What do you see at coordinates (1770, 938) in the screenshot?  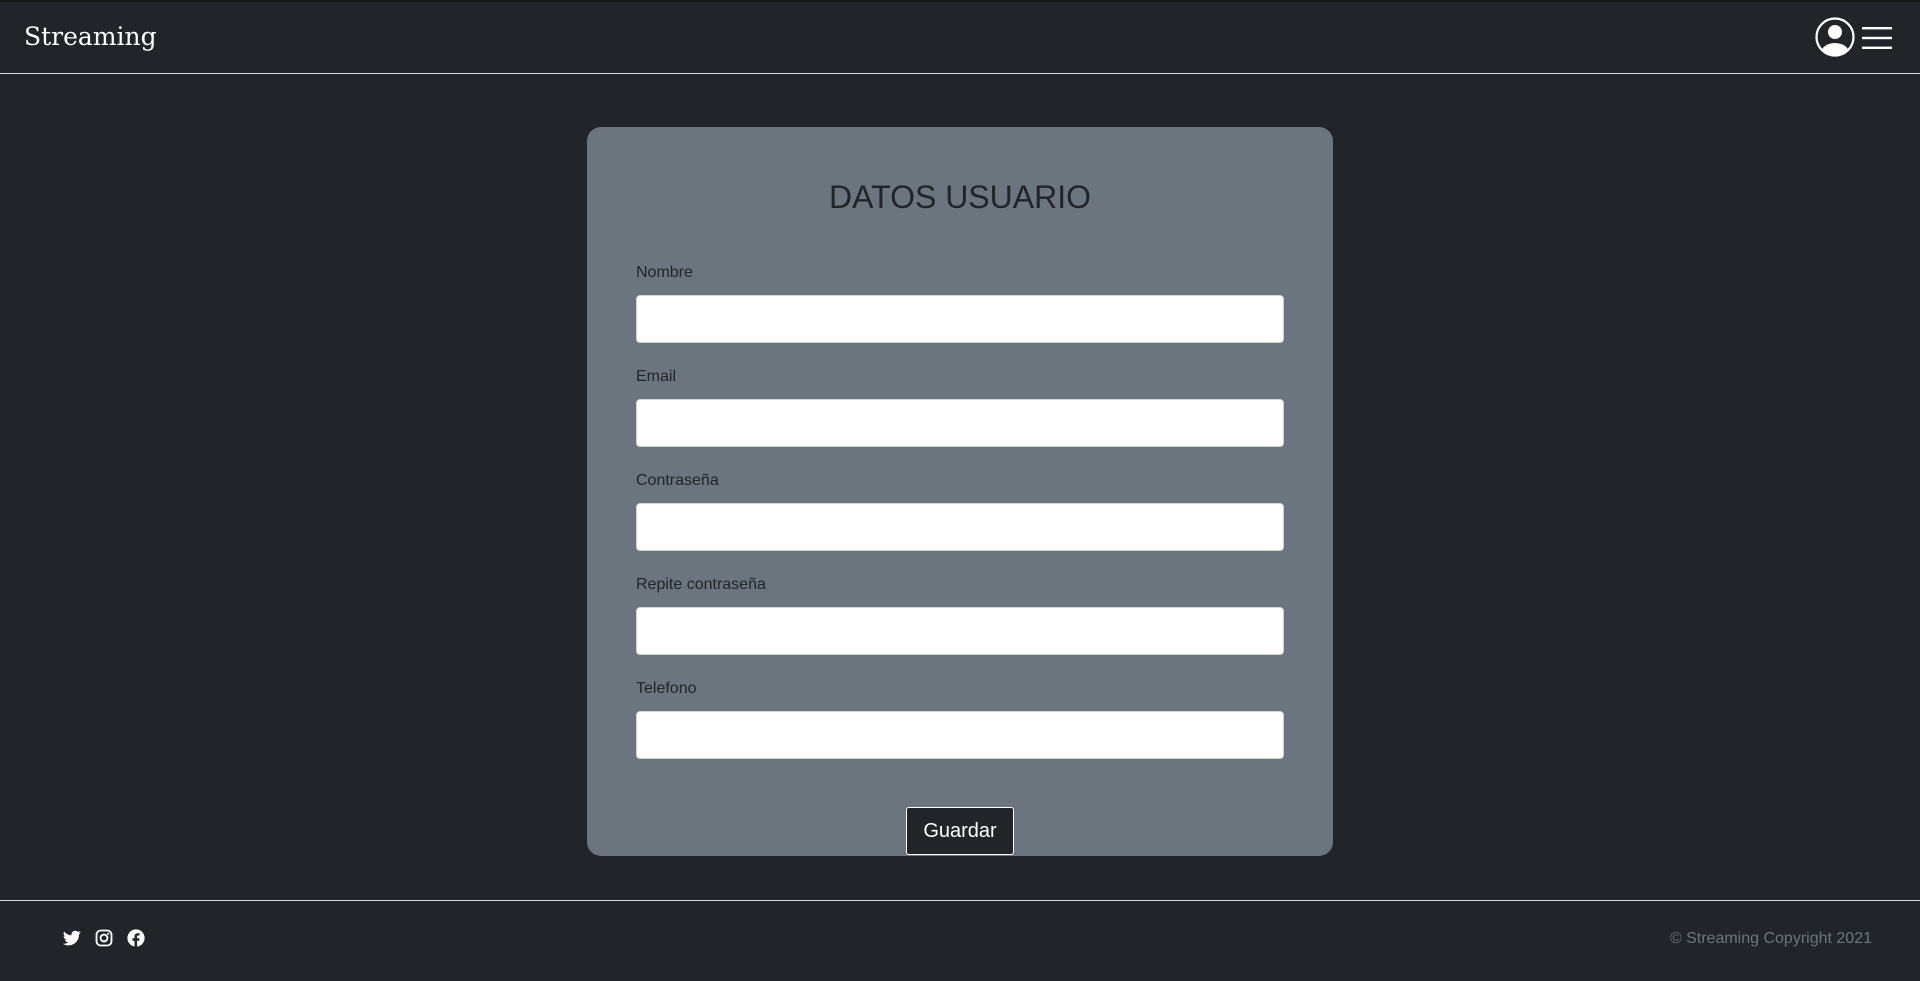 I see `copyright-text: © Streaming Copyright 2021` at bounding box center [1770, 938].